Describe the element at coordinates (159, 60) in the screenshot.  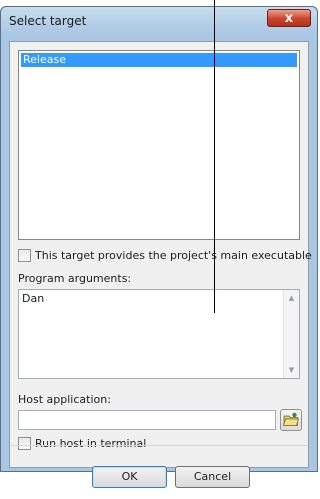
I see `list-item: Release` at that location.